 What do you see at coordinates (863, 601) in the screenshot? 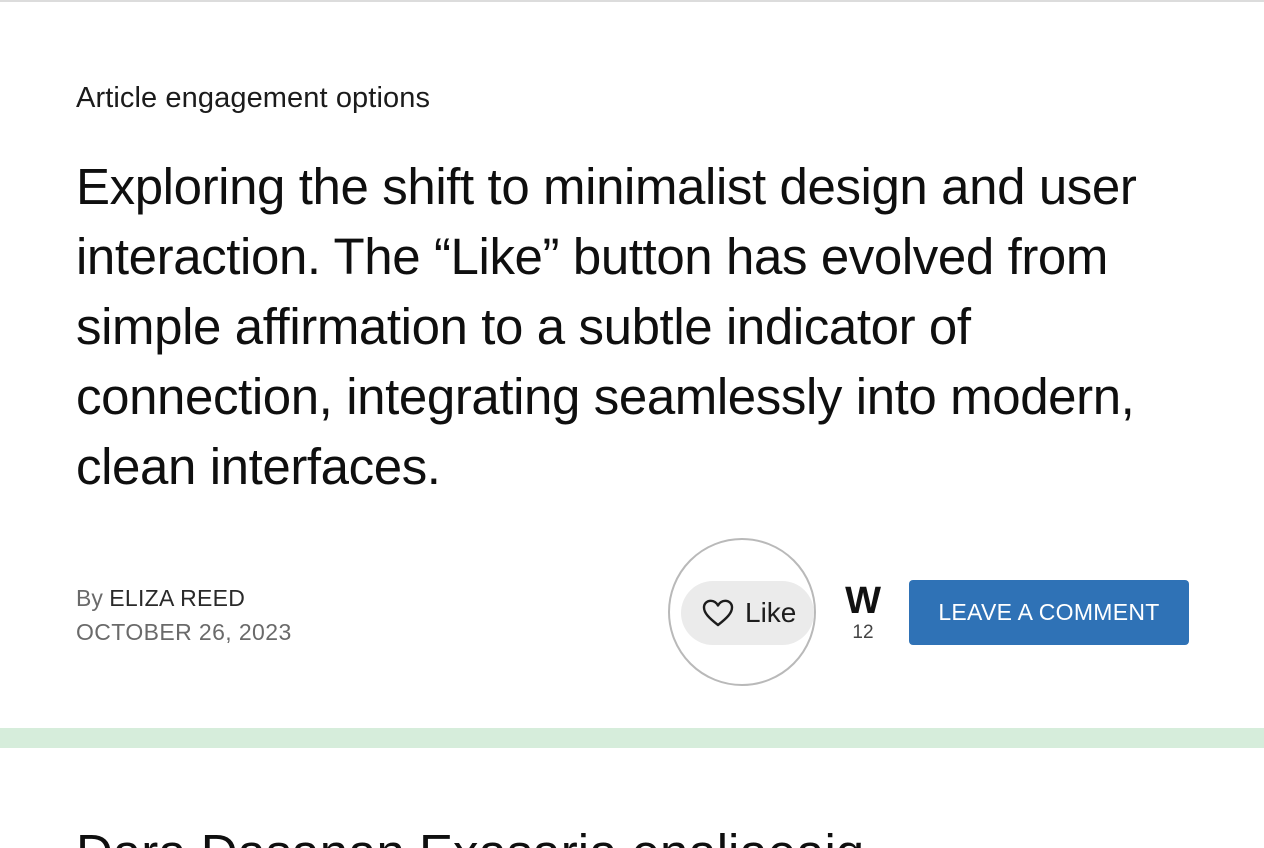
I see `wp-logo-icon: W` at bounding box center [863, 601].